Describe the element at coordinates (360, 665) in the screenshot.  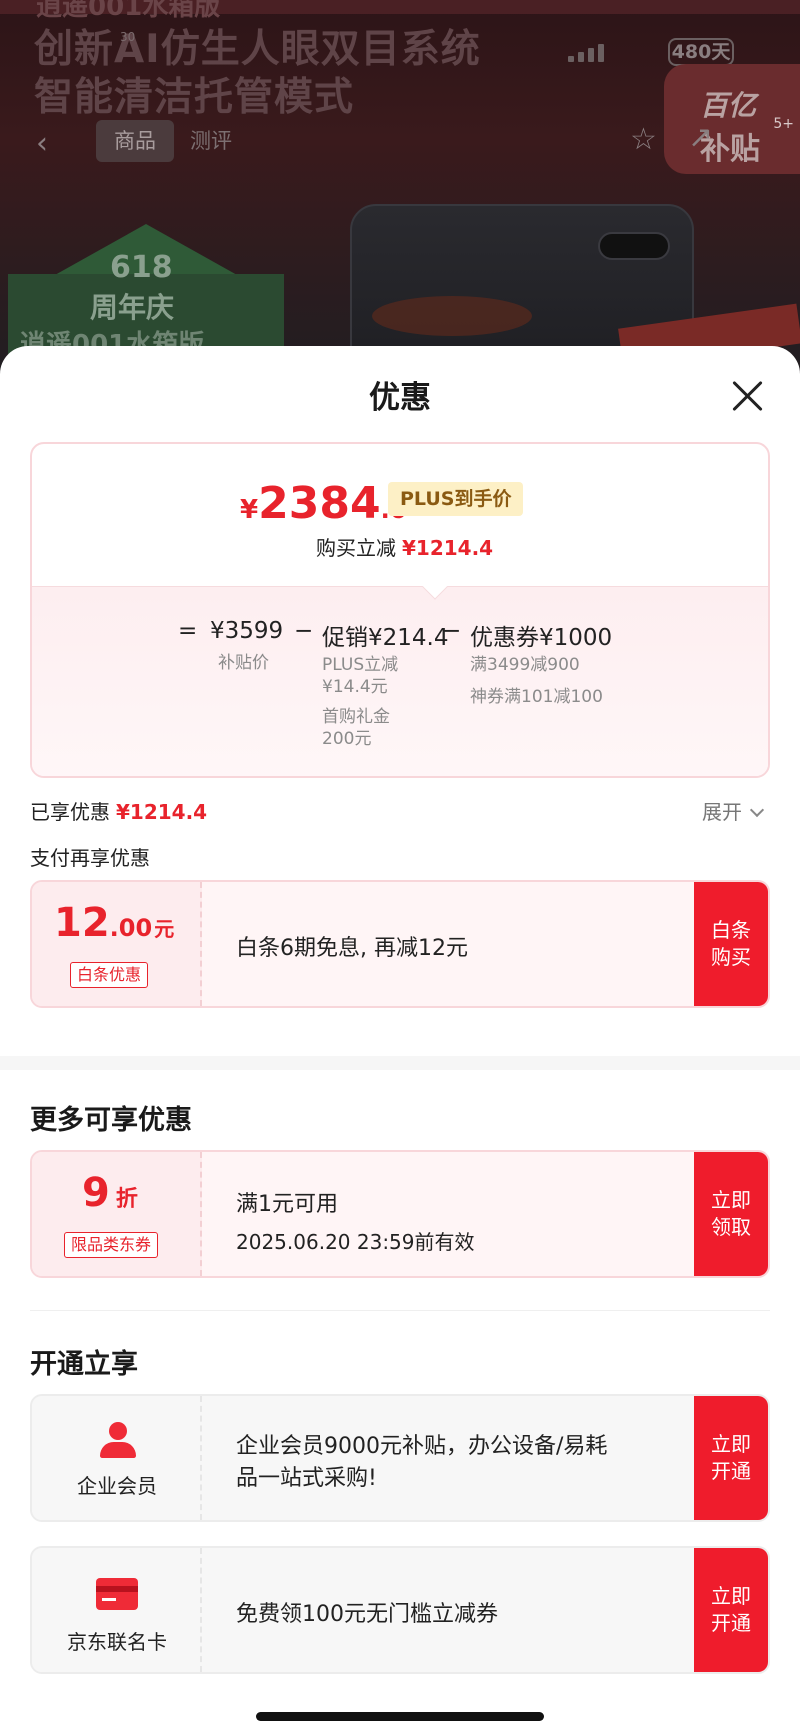
I see `promo-detail1: PLUS立减` at that location.